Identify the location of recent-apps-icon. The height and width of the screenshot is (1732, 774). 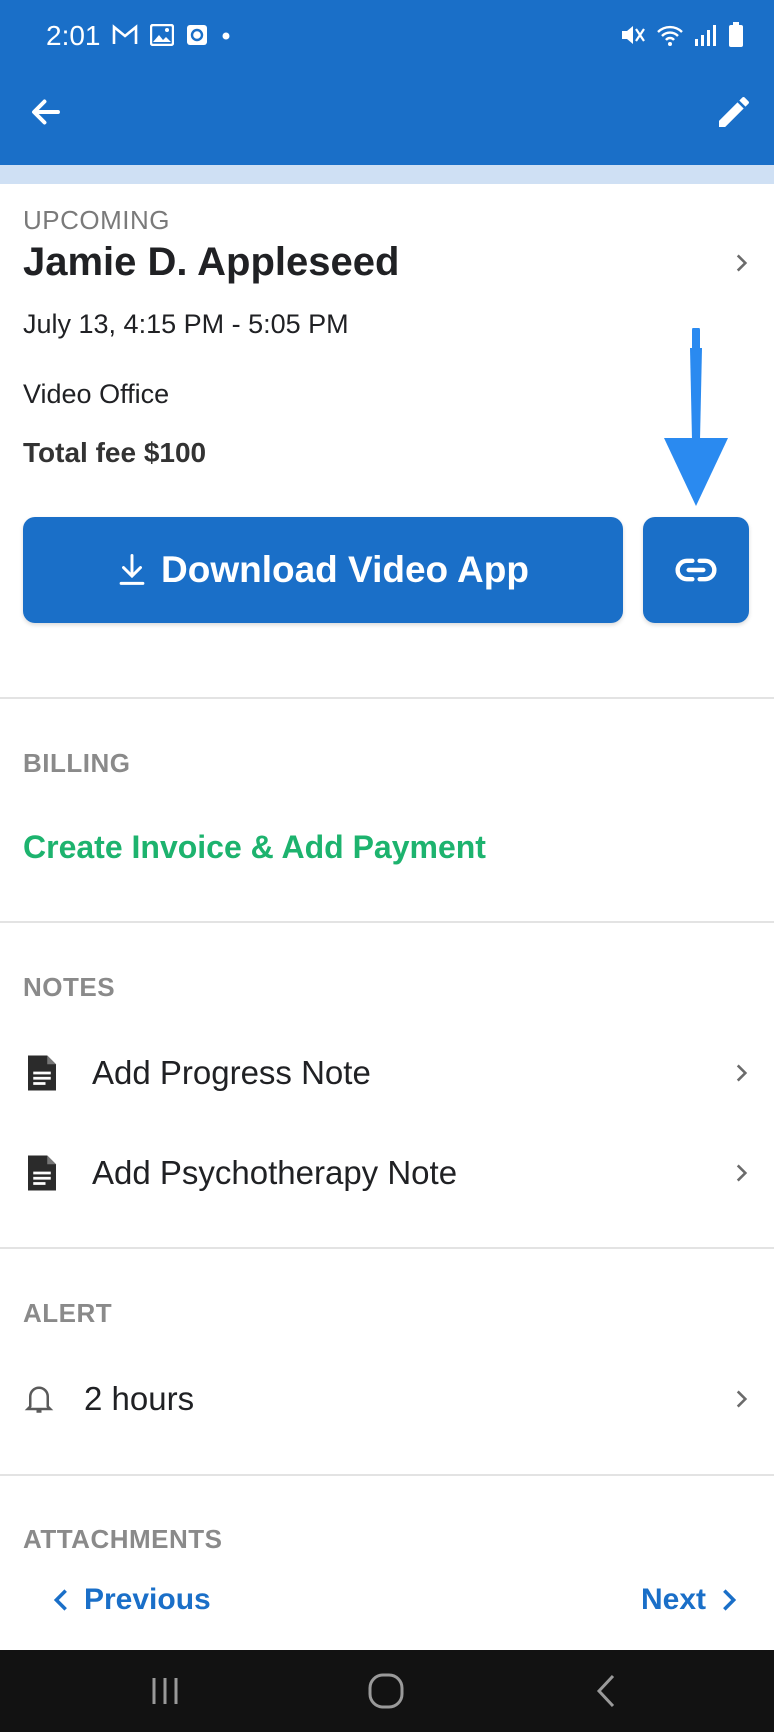
(165, 1691).